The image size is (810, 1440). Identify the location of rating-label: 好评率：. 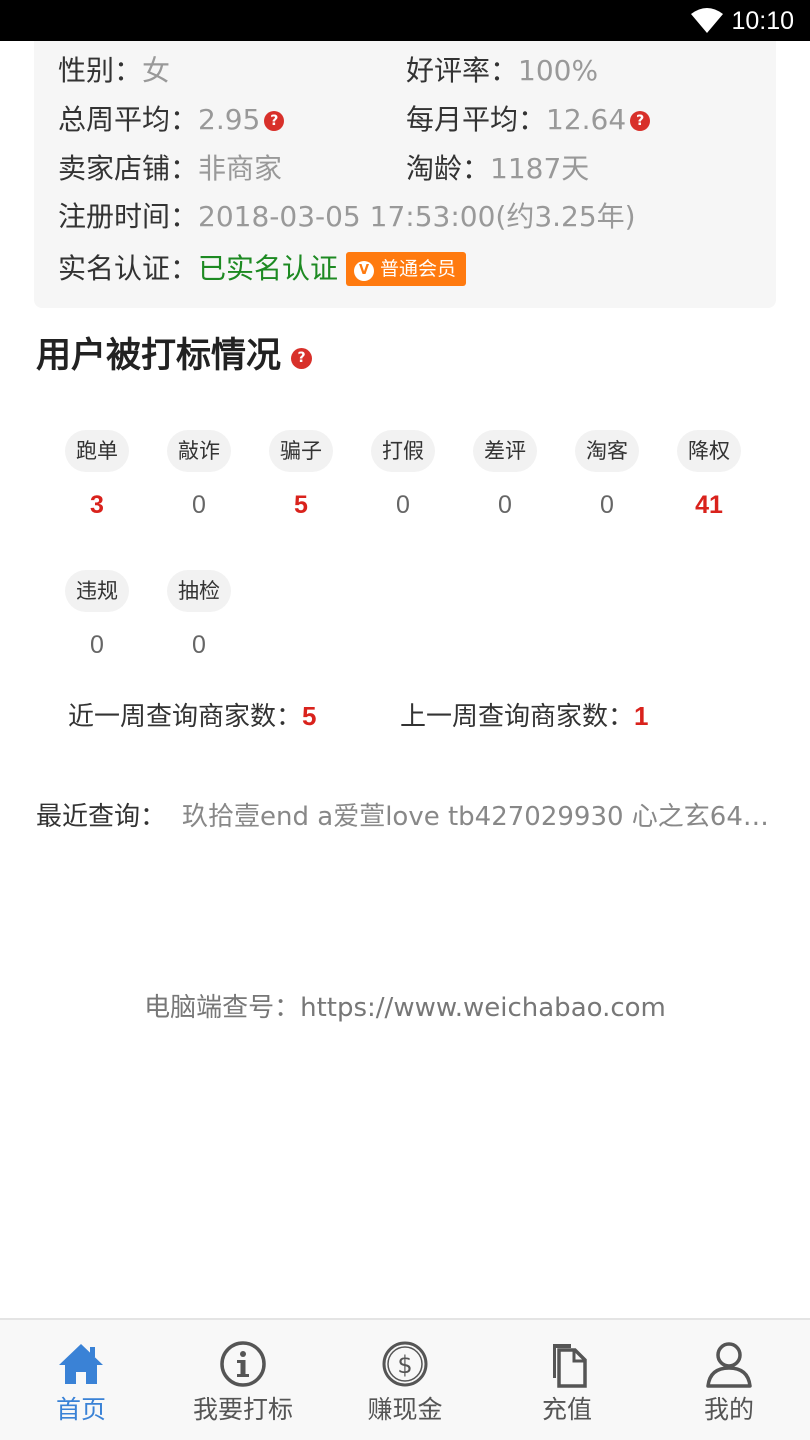
(462, 70).